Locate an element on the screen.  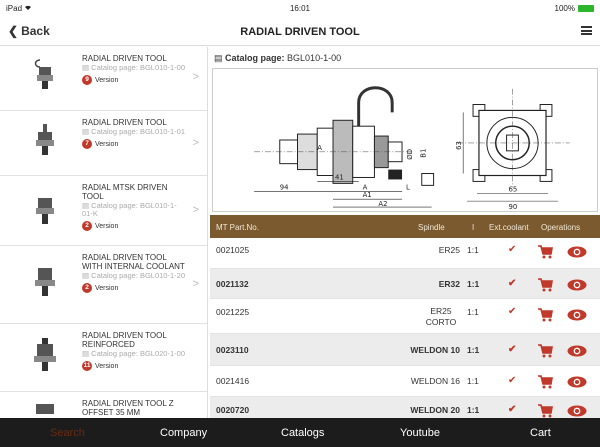
tab-catalogs: Catalogs is located at coordinates (302, 433).